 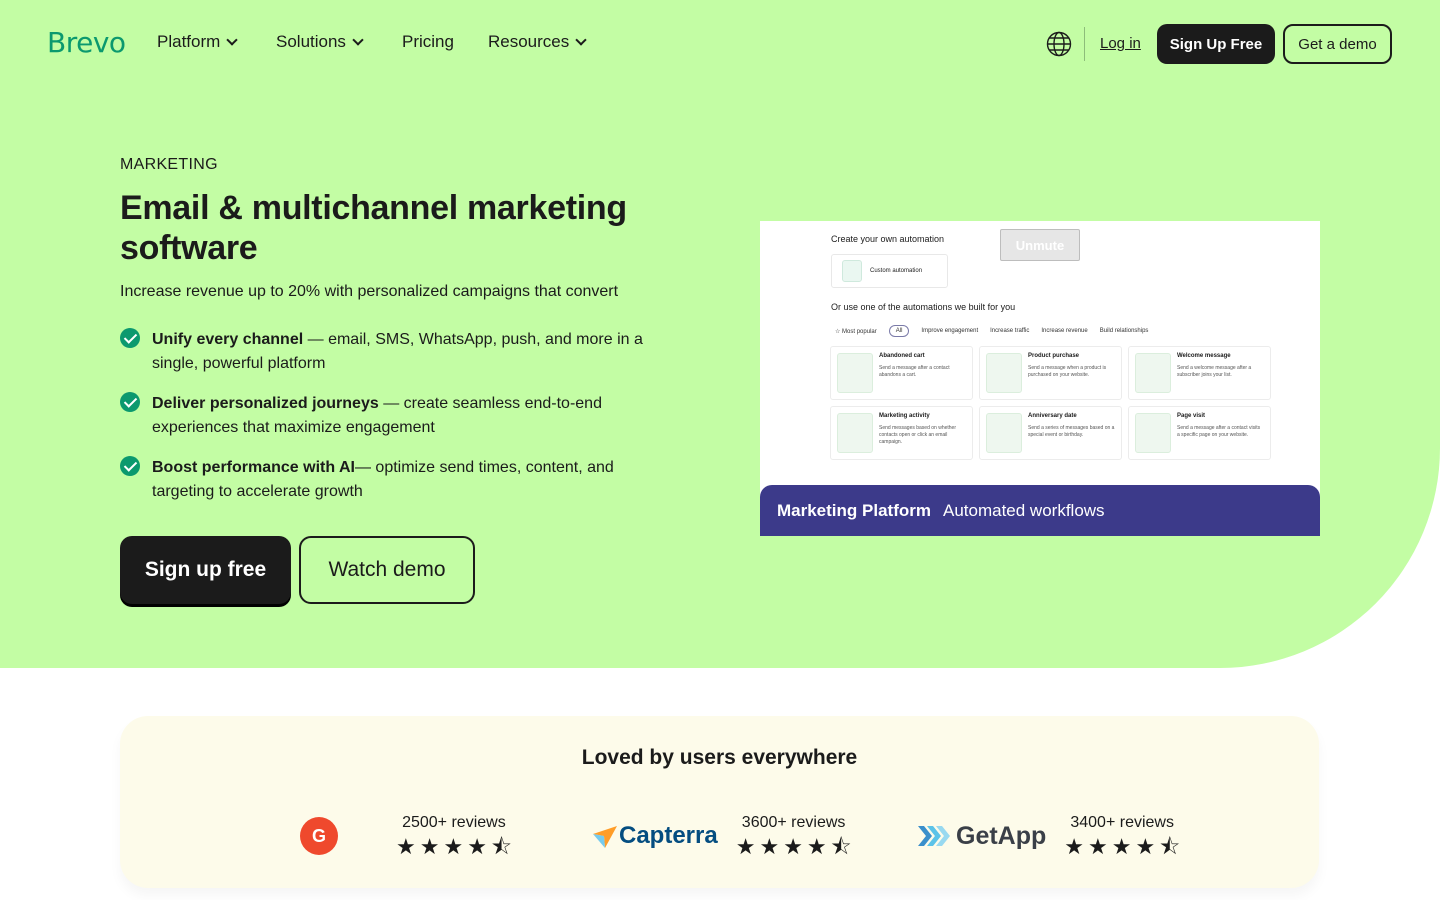 I want to click on video-caption-bar: Marketing Platform Automated workflows, so click(x=1040, y=510).